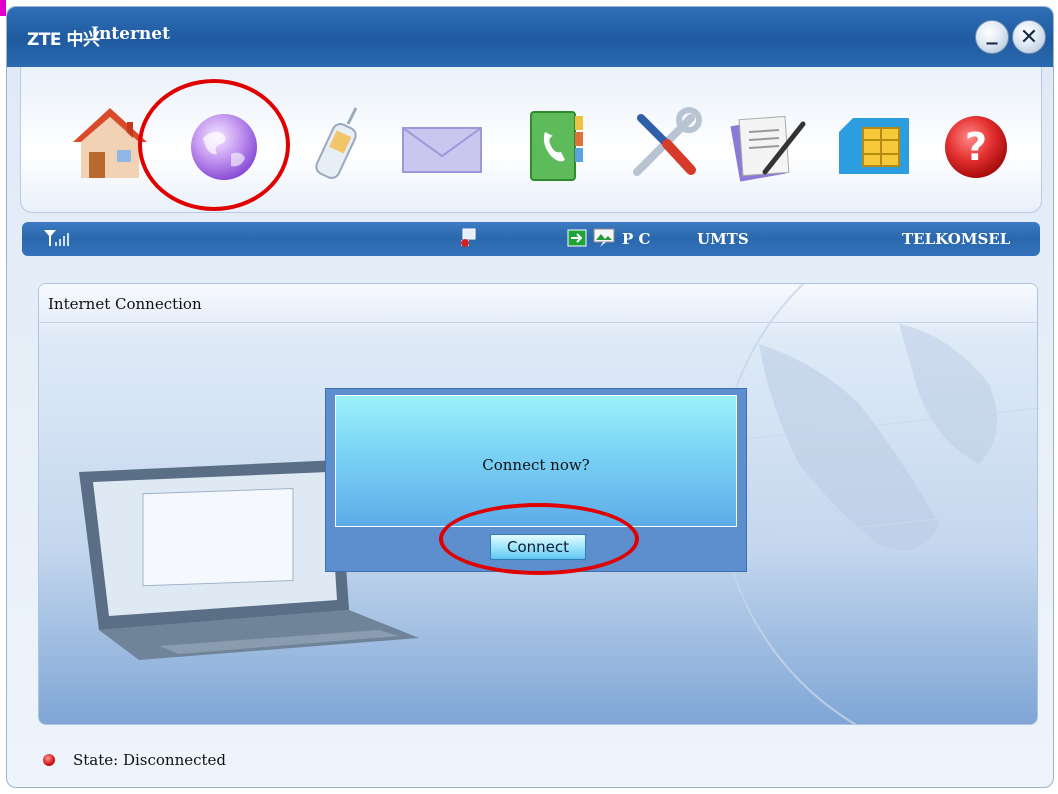 The height and width of the screenshot is (794, 1058). I want to click on network-type-label: UMTS, so click(723, 239).